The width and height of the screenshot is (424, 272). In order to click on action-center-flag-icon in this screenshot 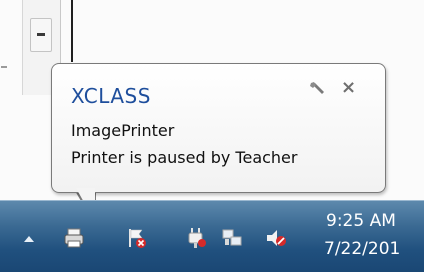, I will do `click(136, 238)`.